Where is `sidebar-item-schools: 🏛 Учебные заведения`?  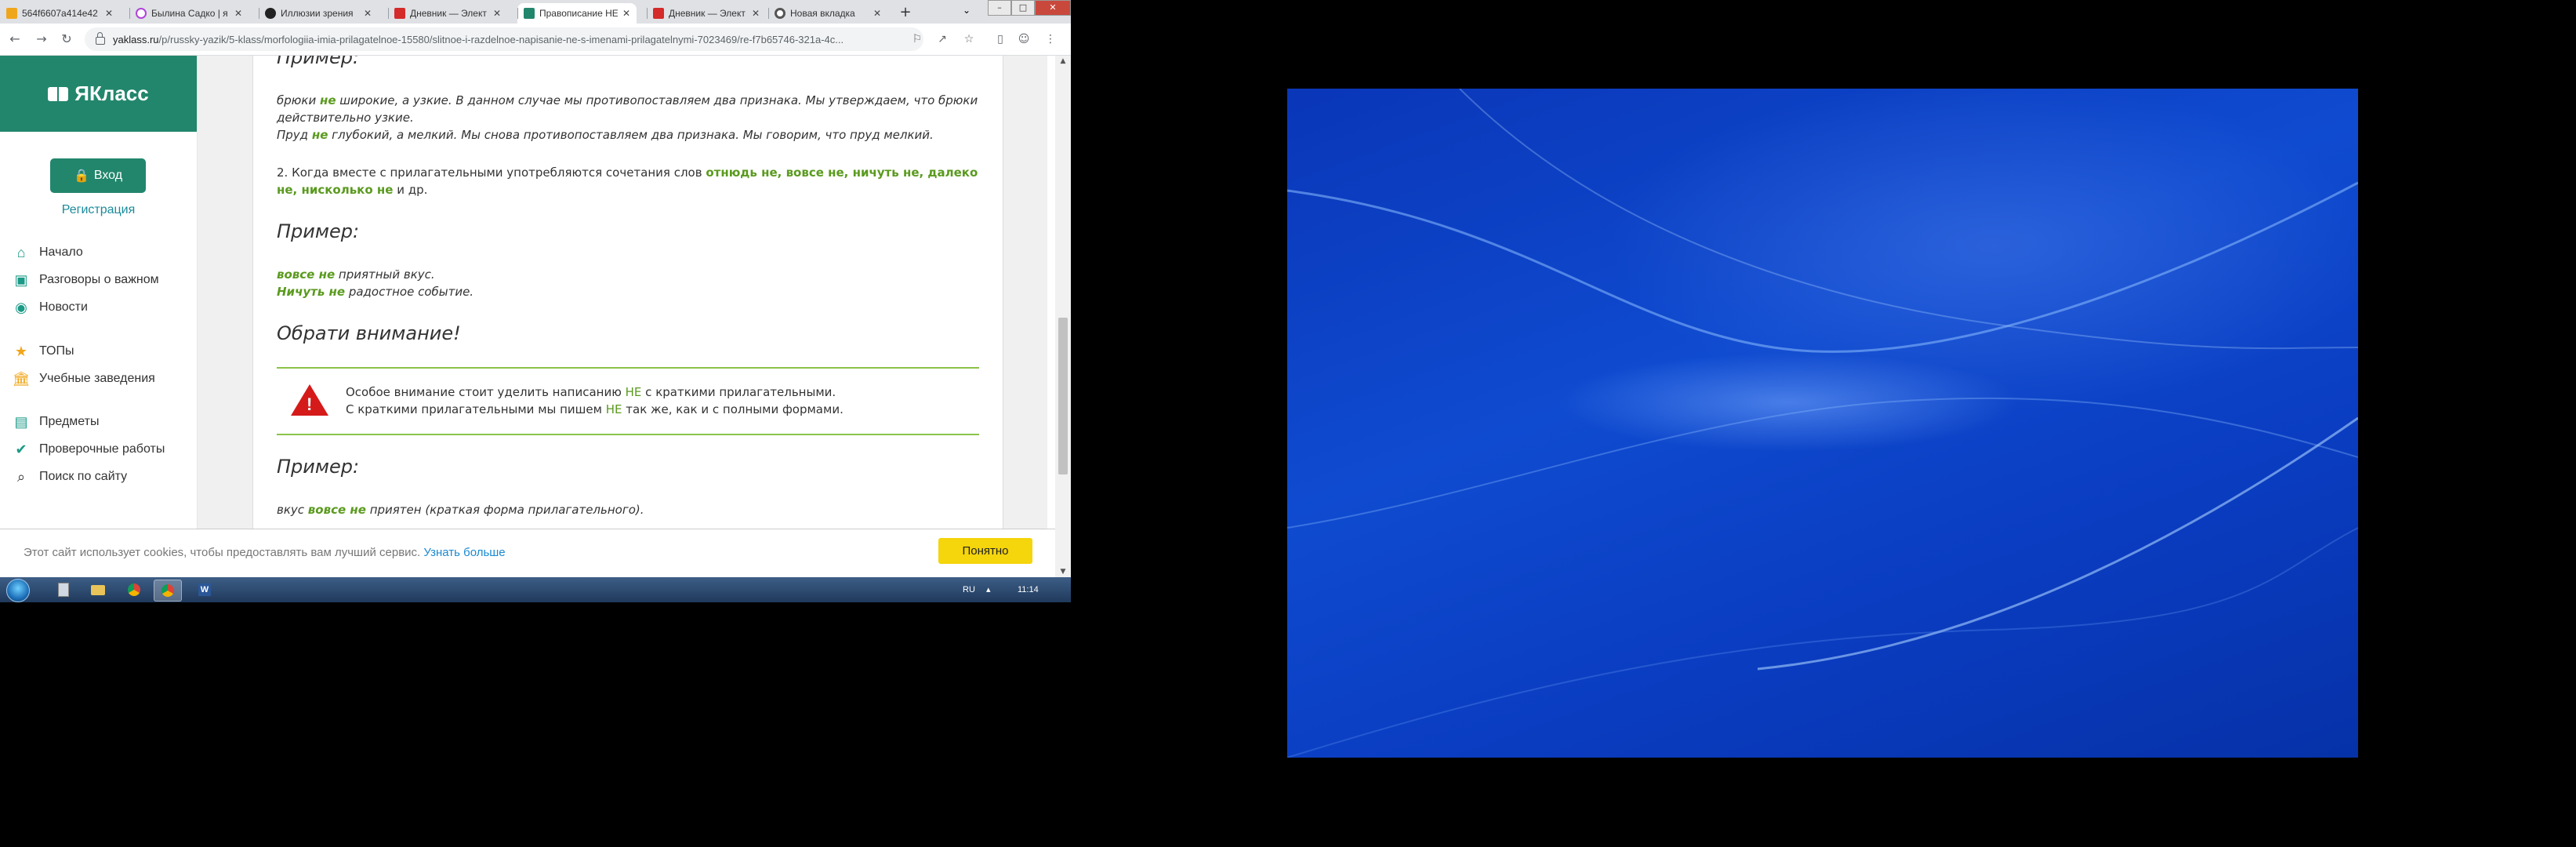
sidebar-item-schools: 🏛 Учебные заведения is located at coordinates (84, 378).